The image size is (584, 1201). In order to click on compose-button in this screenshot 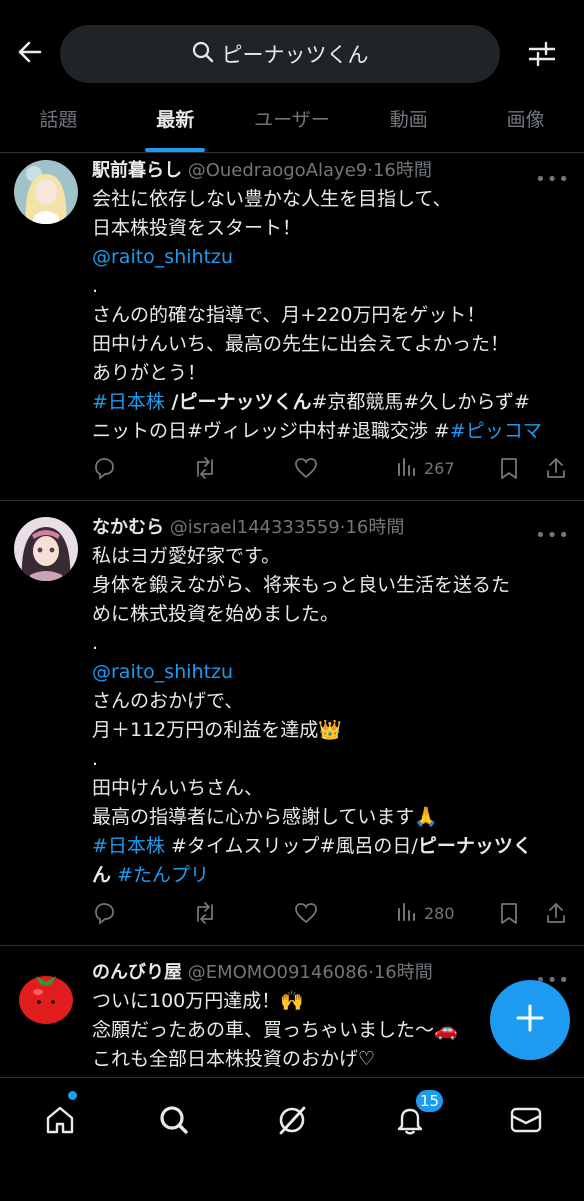, I will do `click(530, 1020)`.